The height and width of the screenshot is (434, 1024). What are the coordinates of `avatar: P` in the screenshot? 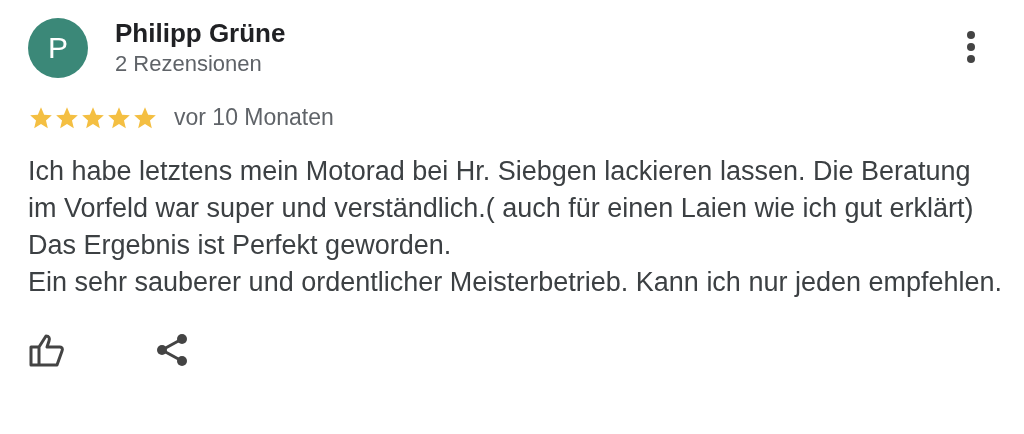 It's located at (58, 48).